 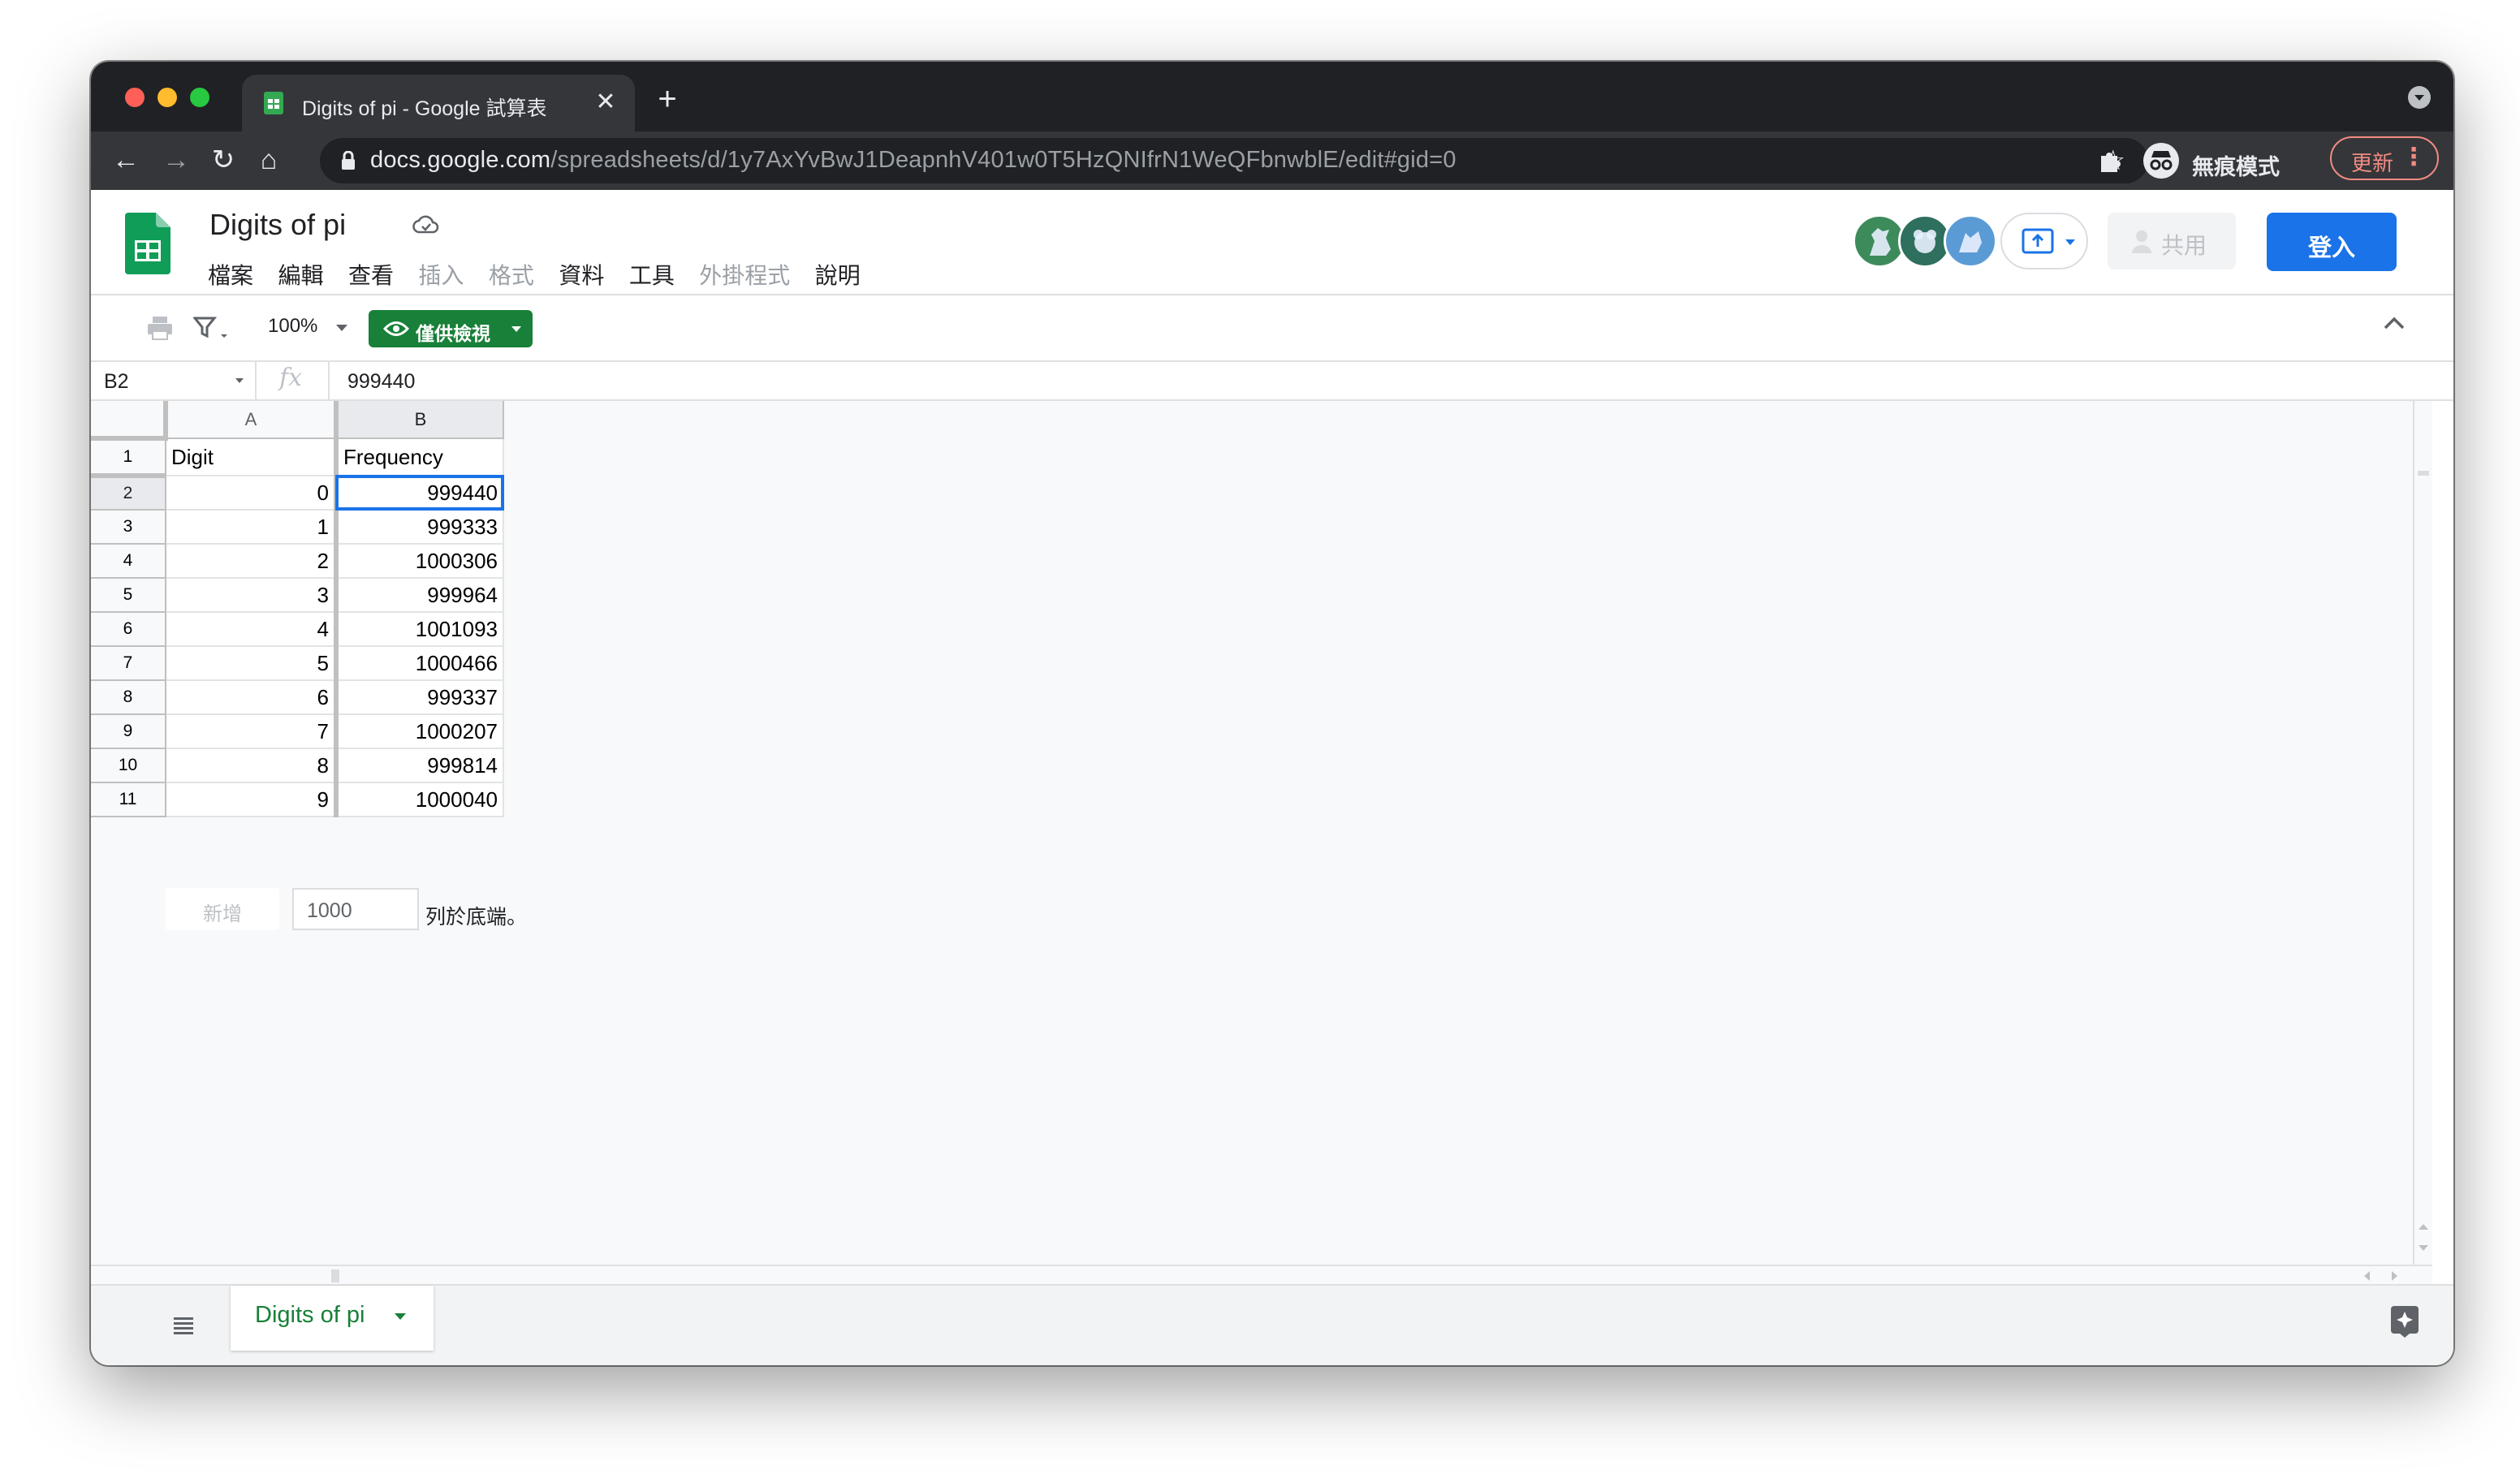 I want to click on row-header: 11, so click(x=128, y=799).